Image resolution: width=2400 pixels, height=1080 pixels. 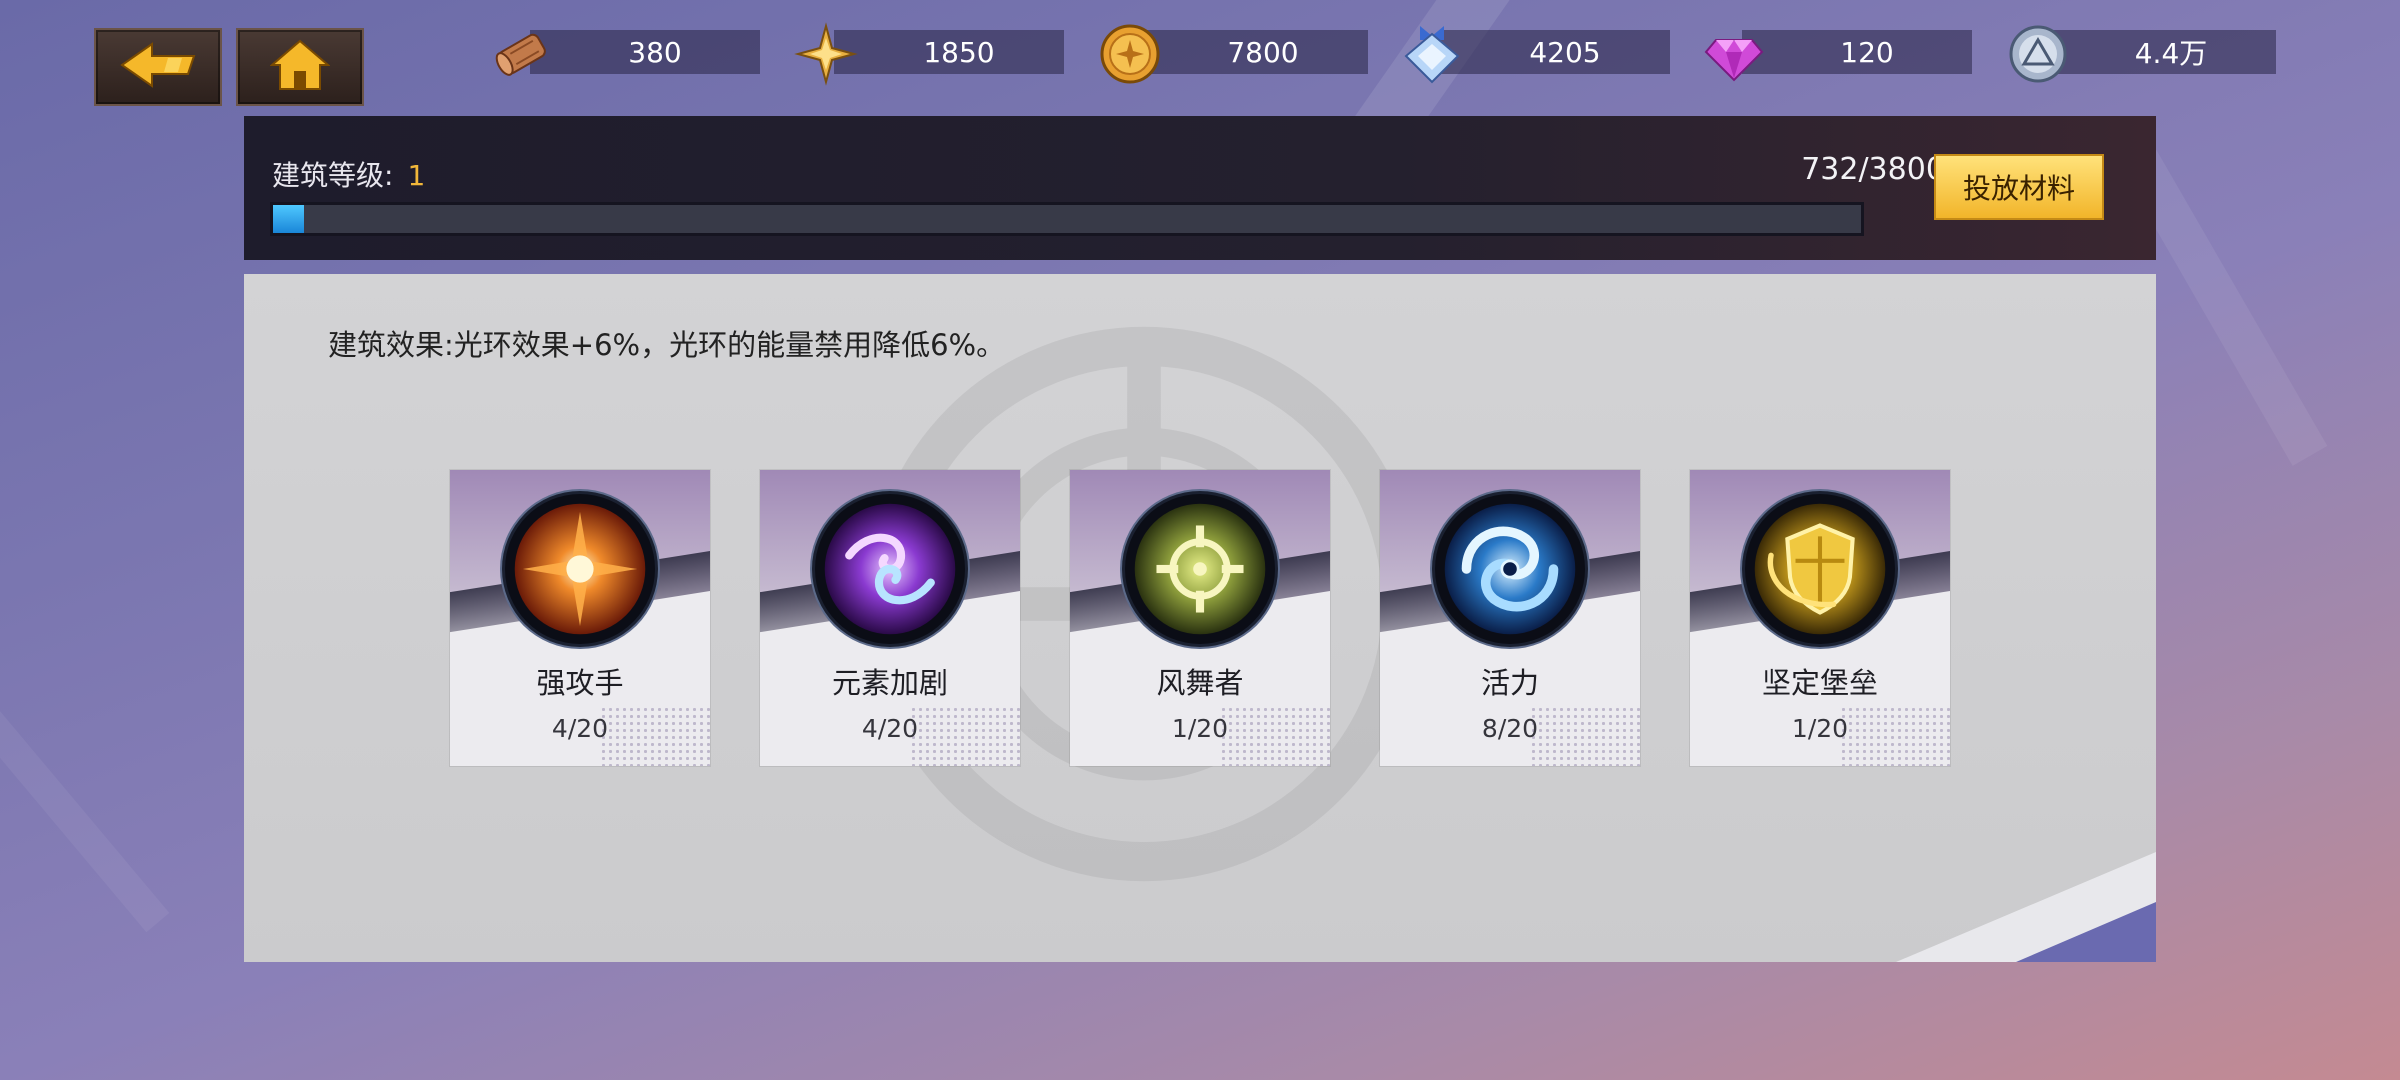 What do you see at coordinates (522, 54) in the screenshot?
I see `scroll-icon` at bounding box center [522, 54].